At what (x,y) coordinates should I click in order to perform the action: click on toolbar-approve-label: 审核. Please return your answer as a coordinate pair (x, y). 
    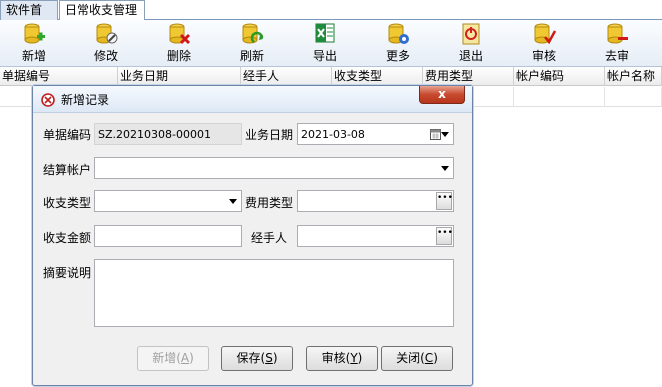
    Looking at the image, I should click on (543, 56).